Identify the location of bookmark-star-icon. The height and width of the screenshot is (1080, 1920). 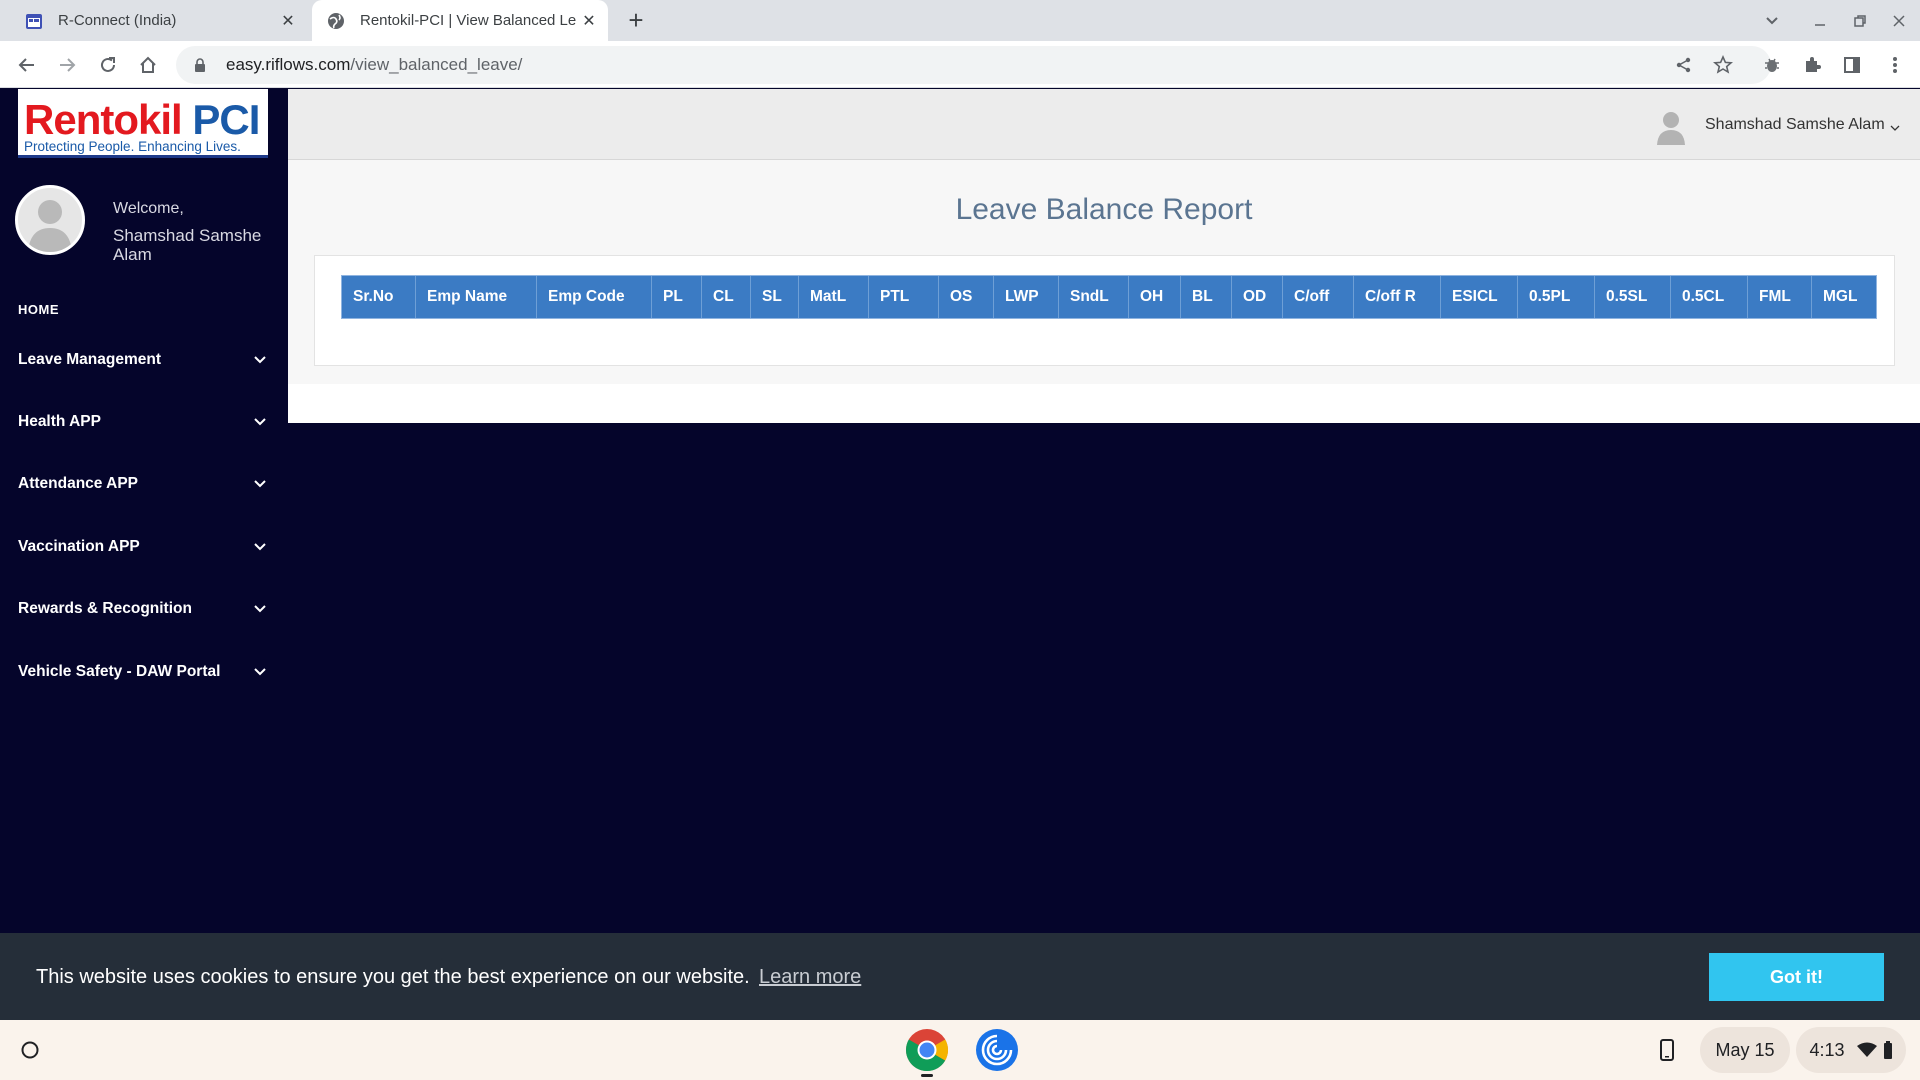
(1723, 65).